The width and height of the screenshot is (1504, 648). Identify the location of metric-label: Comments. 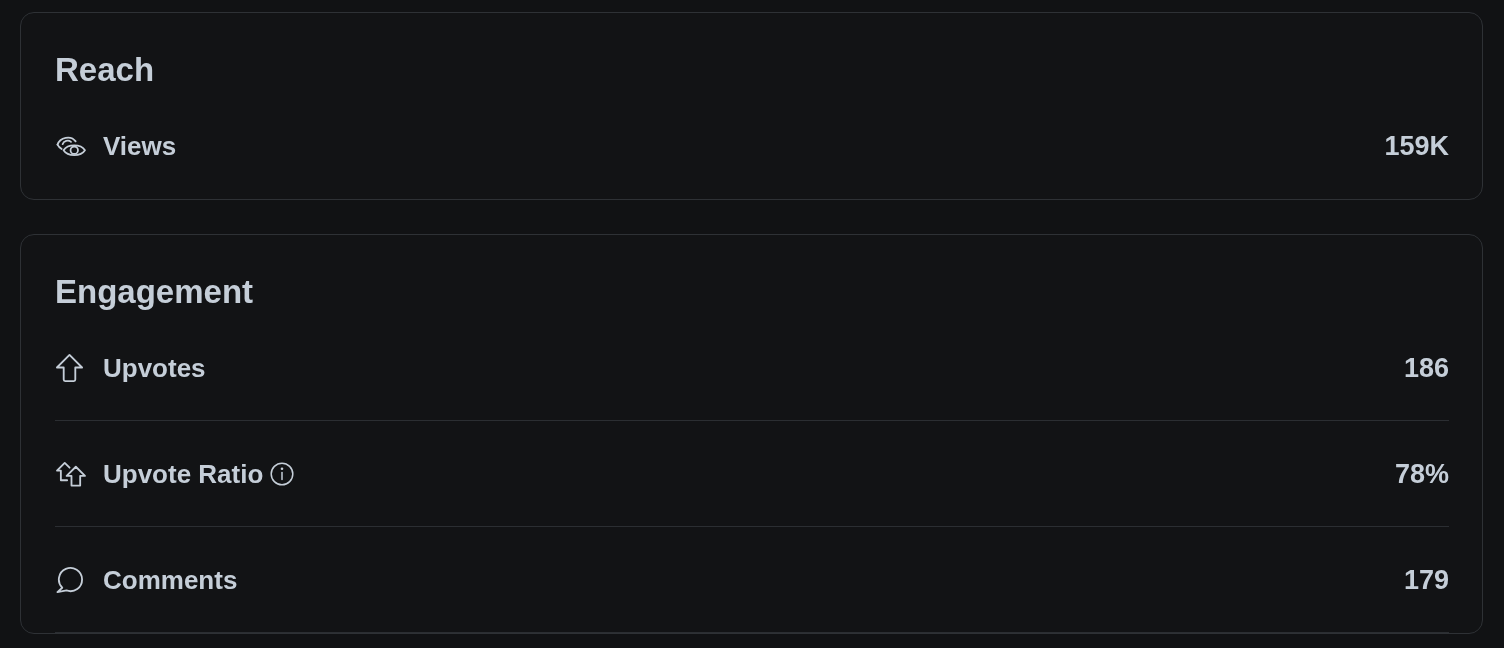
(170, 580).